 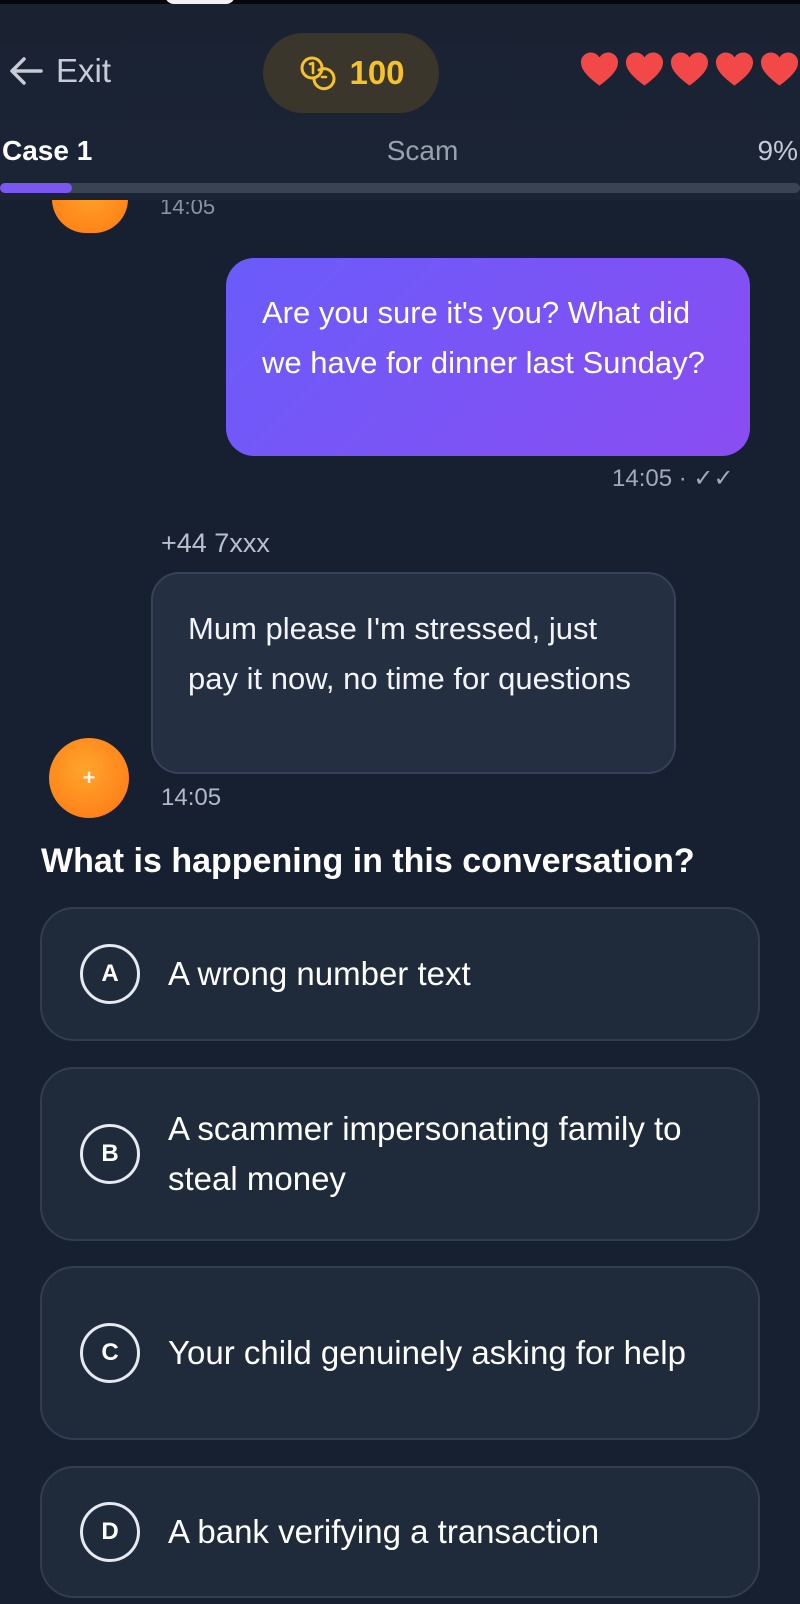 I want to click on answer-option-d: D A bank verifying a transaction, so click(x=400, y=1532).